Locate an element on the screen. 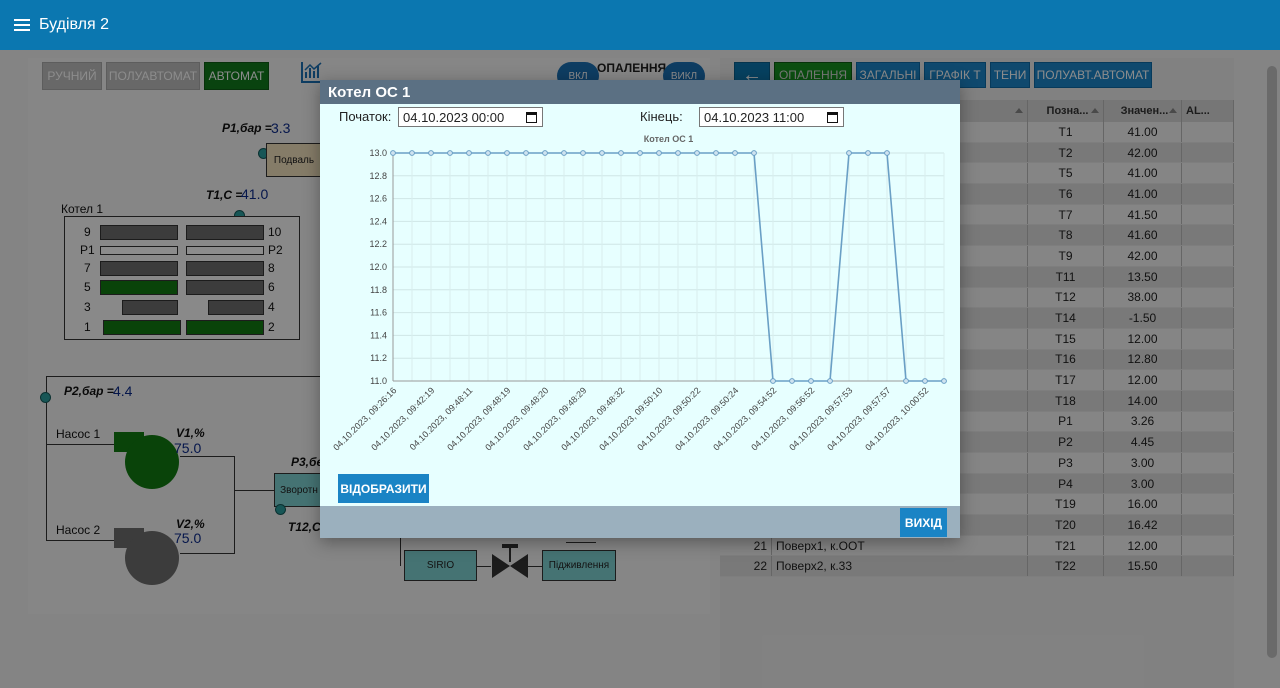 The image size is (1280, 688). x-tick-label: 04.10.2023, 09:48:32 is located at coordinates (592, 418).